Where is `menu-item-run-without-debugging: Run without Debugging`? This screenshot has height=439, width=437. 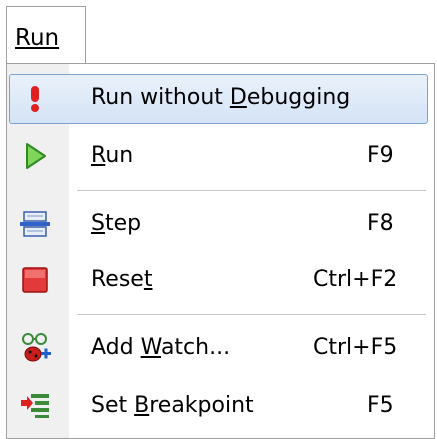
menu-item-run-without-debugging: Run without Debugging is located at coordinates (220, 98).